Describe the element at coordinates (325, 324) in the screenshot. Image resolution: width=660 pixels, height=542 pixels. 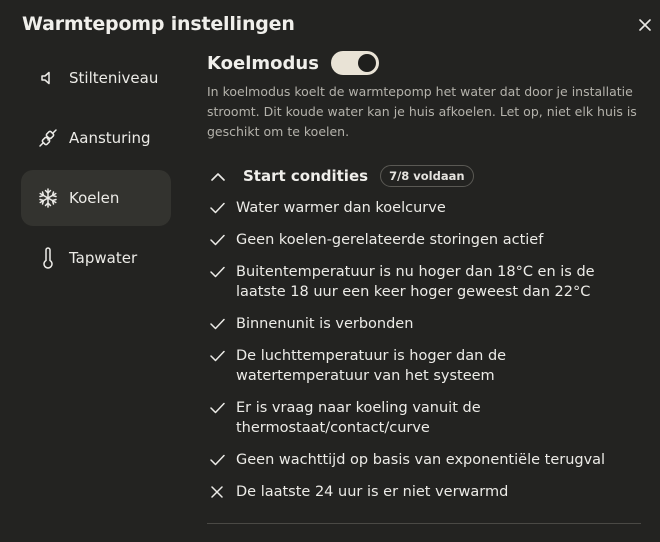
I see `condition-text: Binnenunit is verbonden` at that location.